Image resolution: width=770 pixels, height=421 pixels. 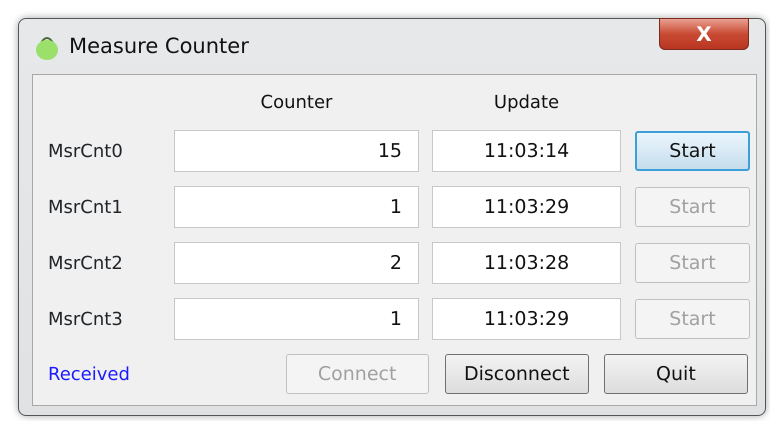 I want to click on status-text: Received, so click(x=89, y=374).